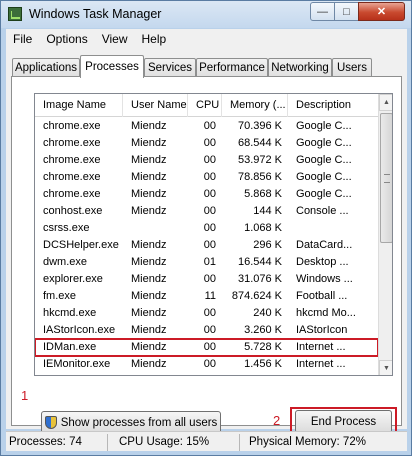  Describe the element at coordinates (259, 143) in the screenshot. I see `cell-memory: 68.544 K` at that location.